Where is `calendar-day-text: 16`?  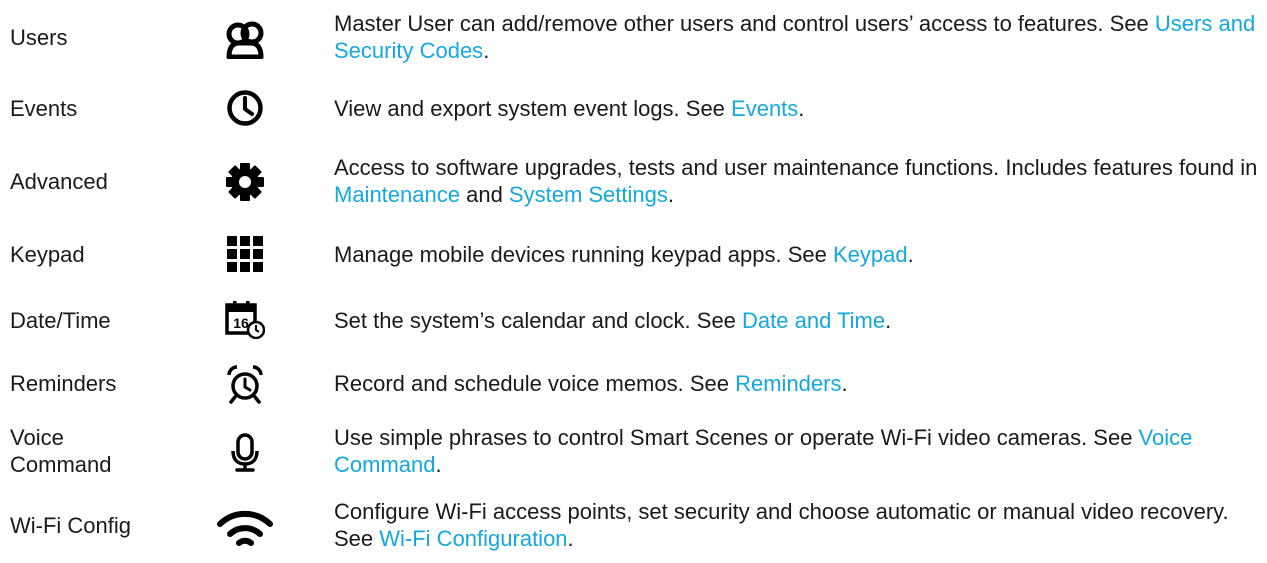
calendar-day-text: 16 is located at coordinates (241, 323).